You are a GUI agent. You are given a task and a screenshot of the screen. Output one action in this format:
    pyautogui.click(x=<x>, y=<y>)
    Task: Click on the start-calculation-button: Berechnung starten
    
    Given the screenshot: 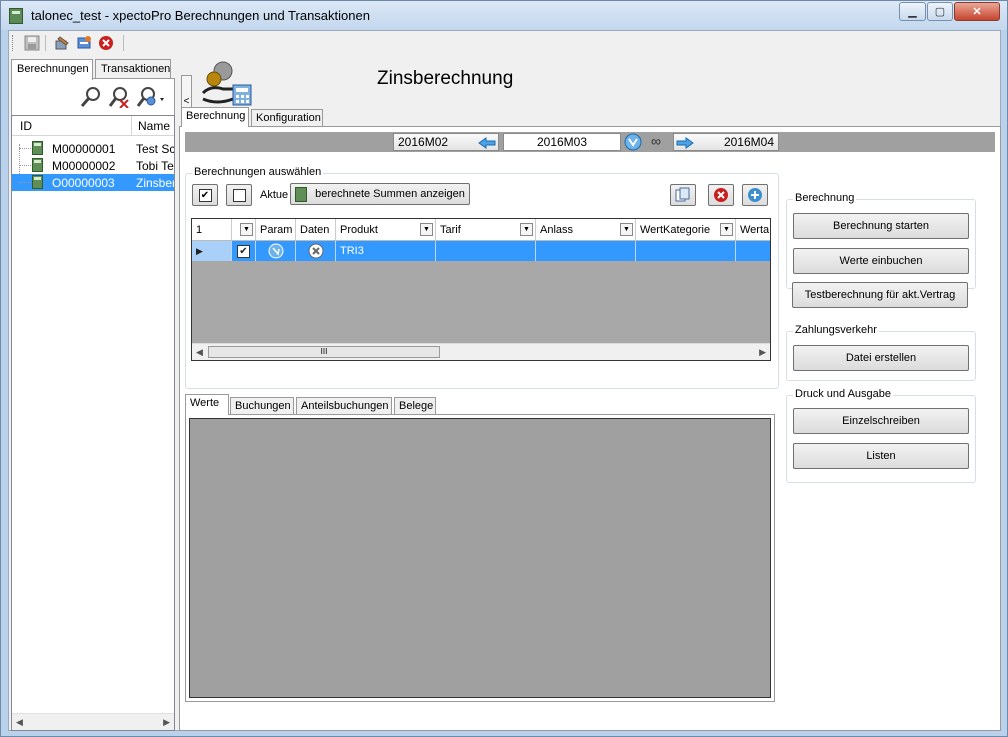 What is the action you would take?
    pyautogui.click(x=881, y=226)
    